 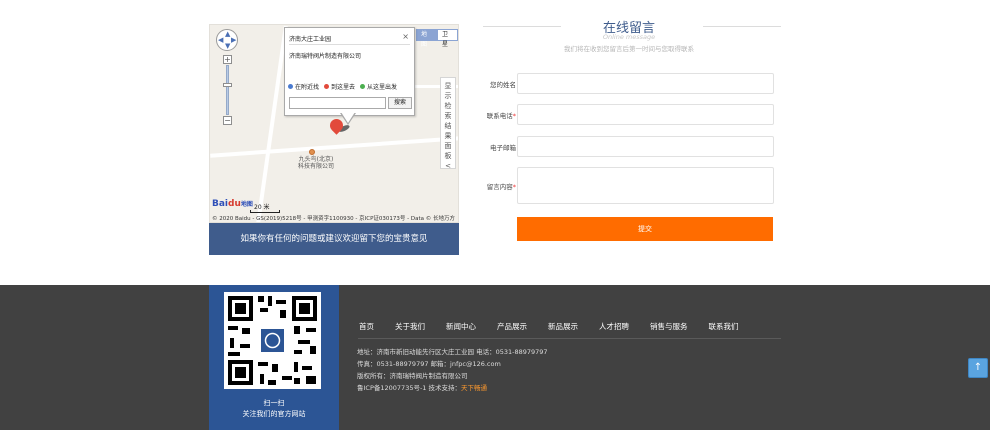 What do you see at coordinates (303, 86) in the screenshot?
I see `nearby-search-link: 在附近找` at bounding box center [303, 86].